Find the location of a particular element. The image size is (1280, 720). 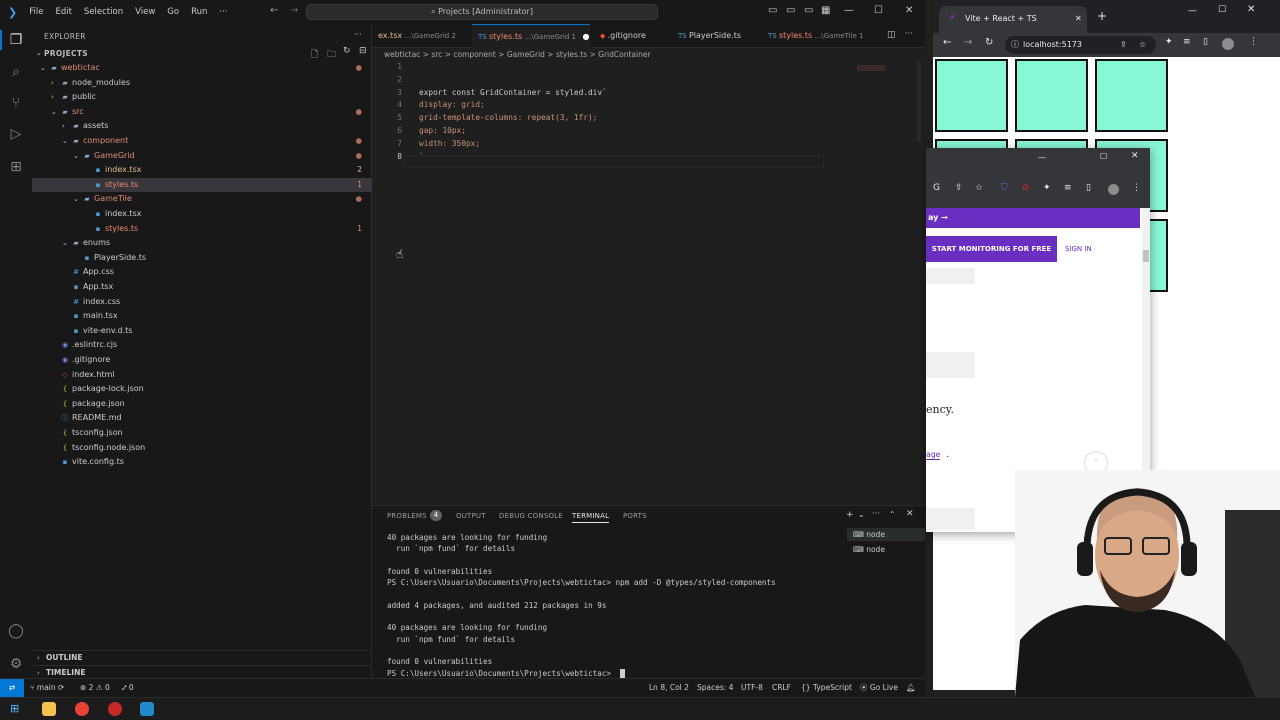

forward-icon: → is located at coordinates (968, 42).